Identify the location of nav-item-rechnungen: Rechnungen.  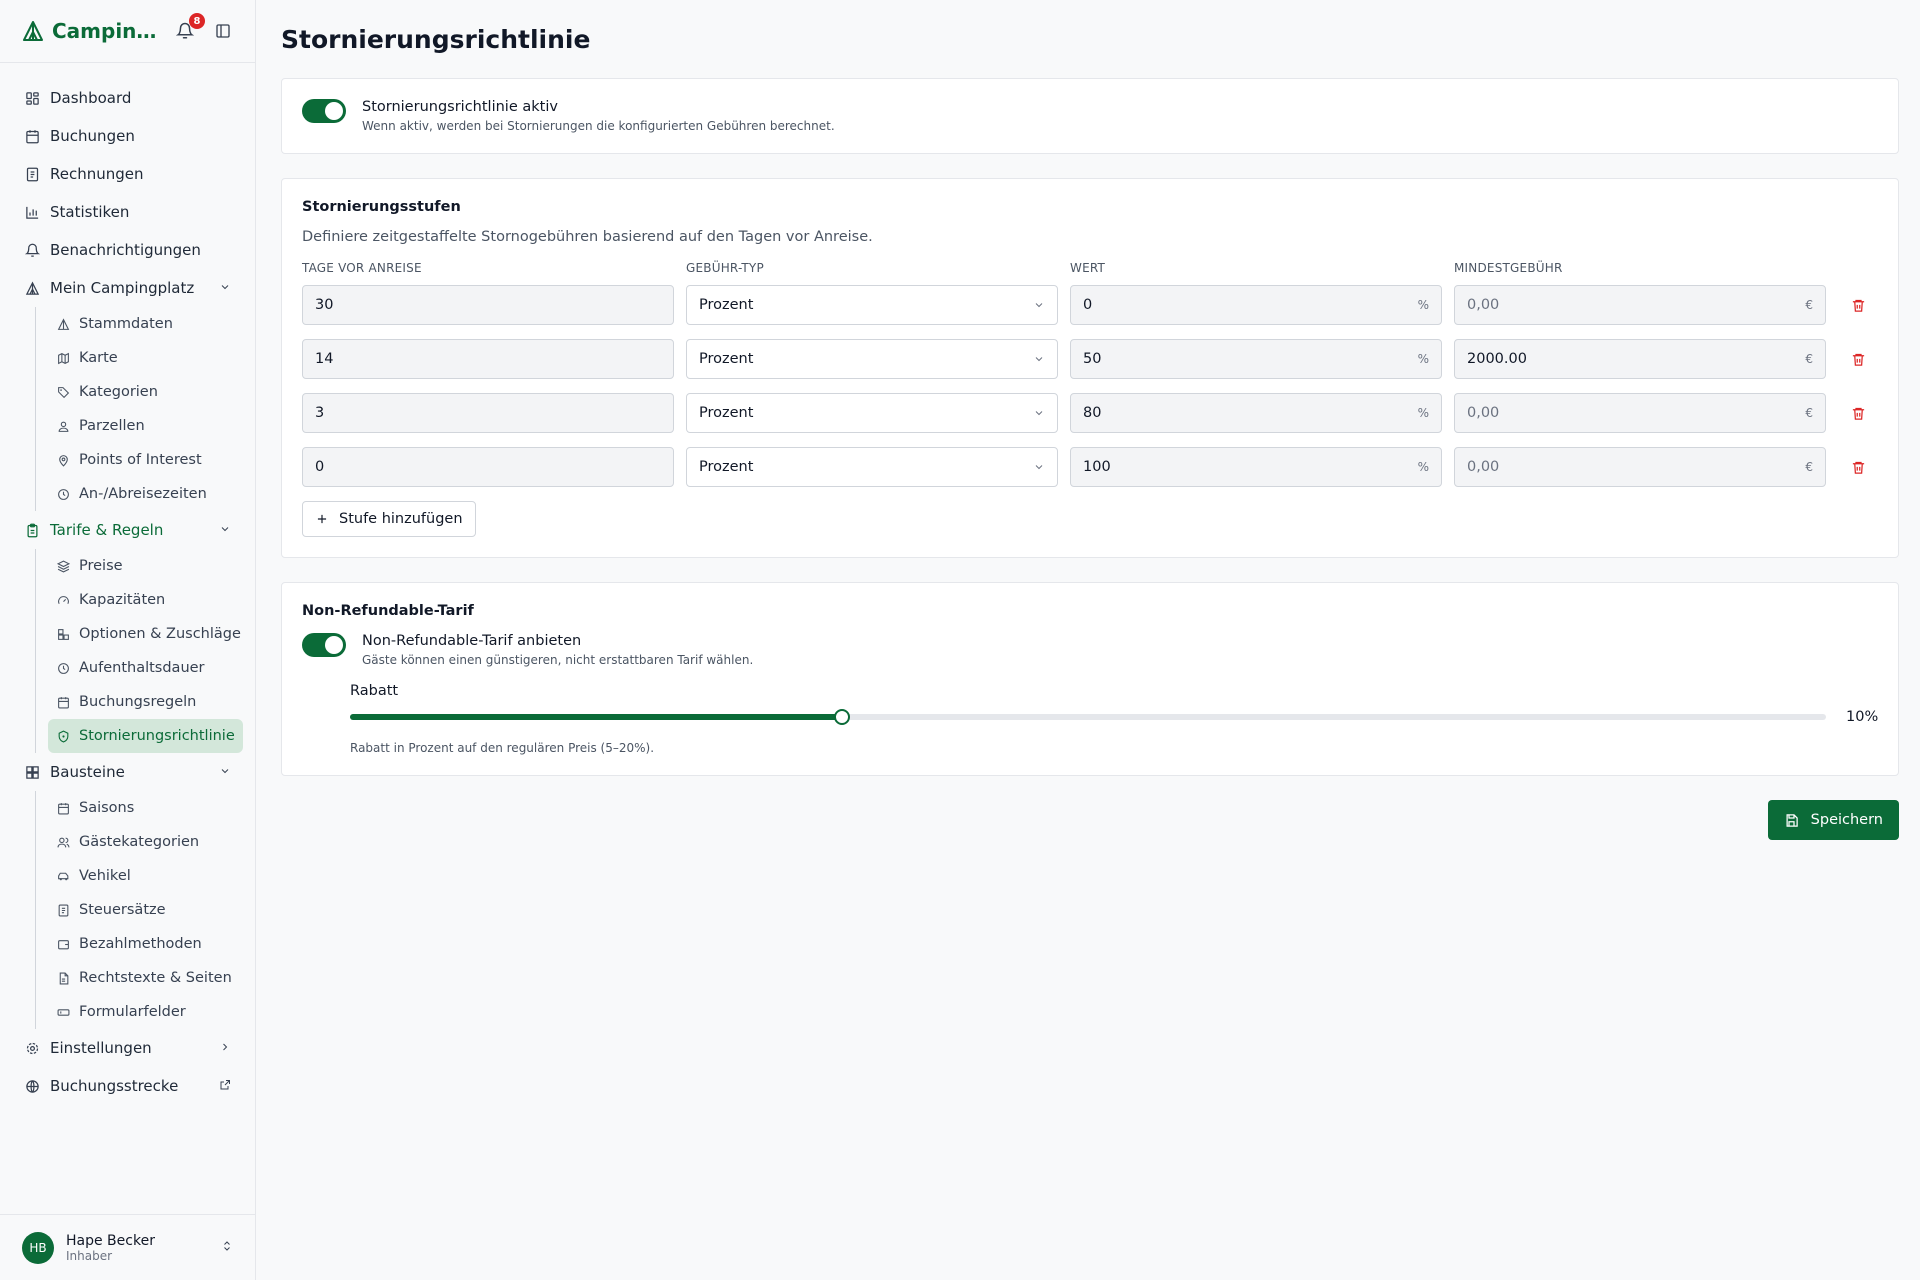
(127, 174).